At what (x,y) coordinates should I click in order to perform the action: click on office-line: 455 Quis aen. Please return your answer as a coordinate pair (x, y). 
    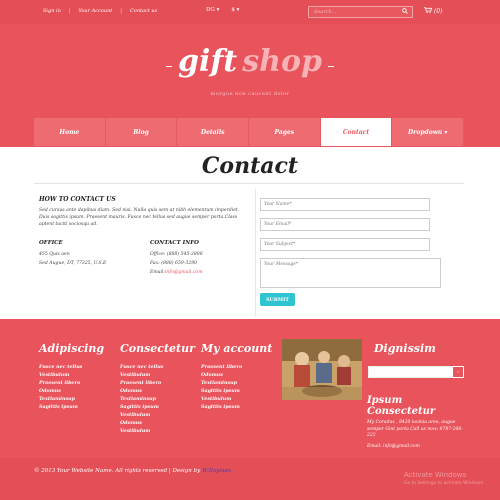
    Looking at the image, I should click on (54, 254).